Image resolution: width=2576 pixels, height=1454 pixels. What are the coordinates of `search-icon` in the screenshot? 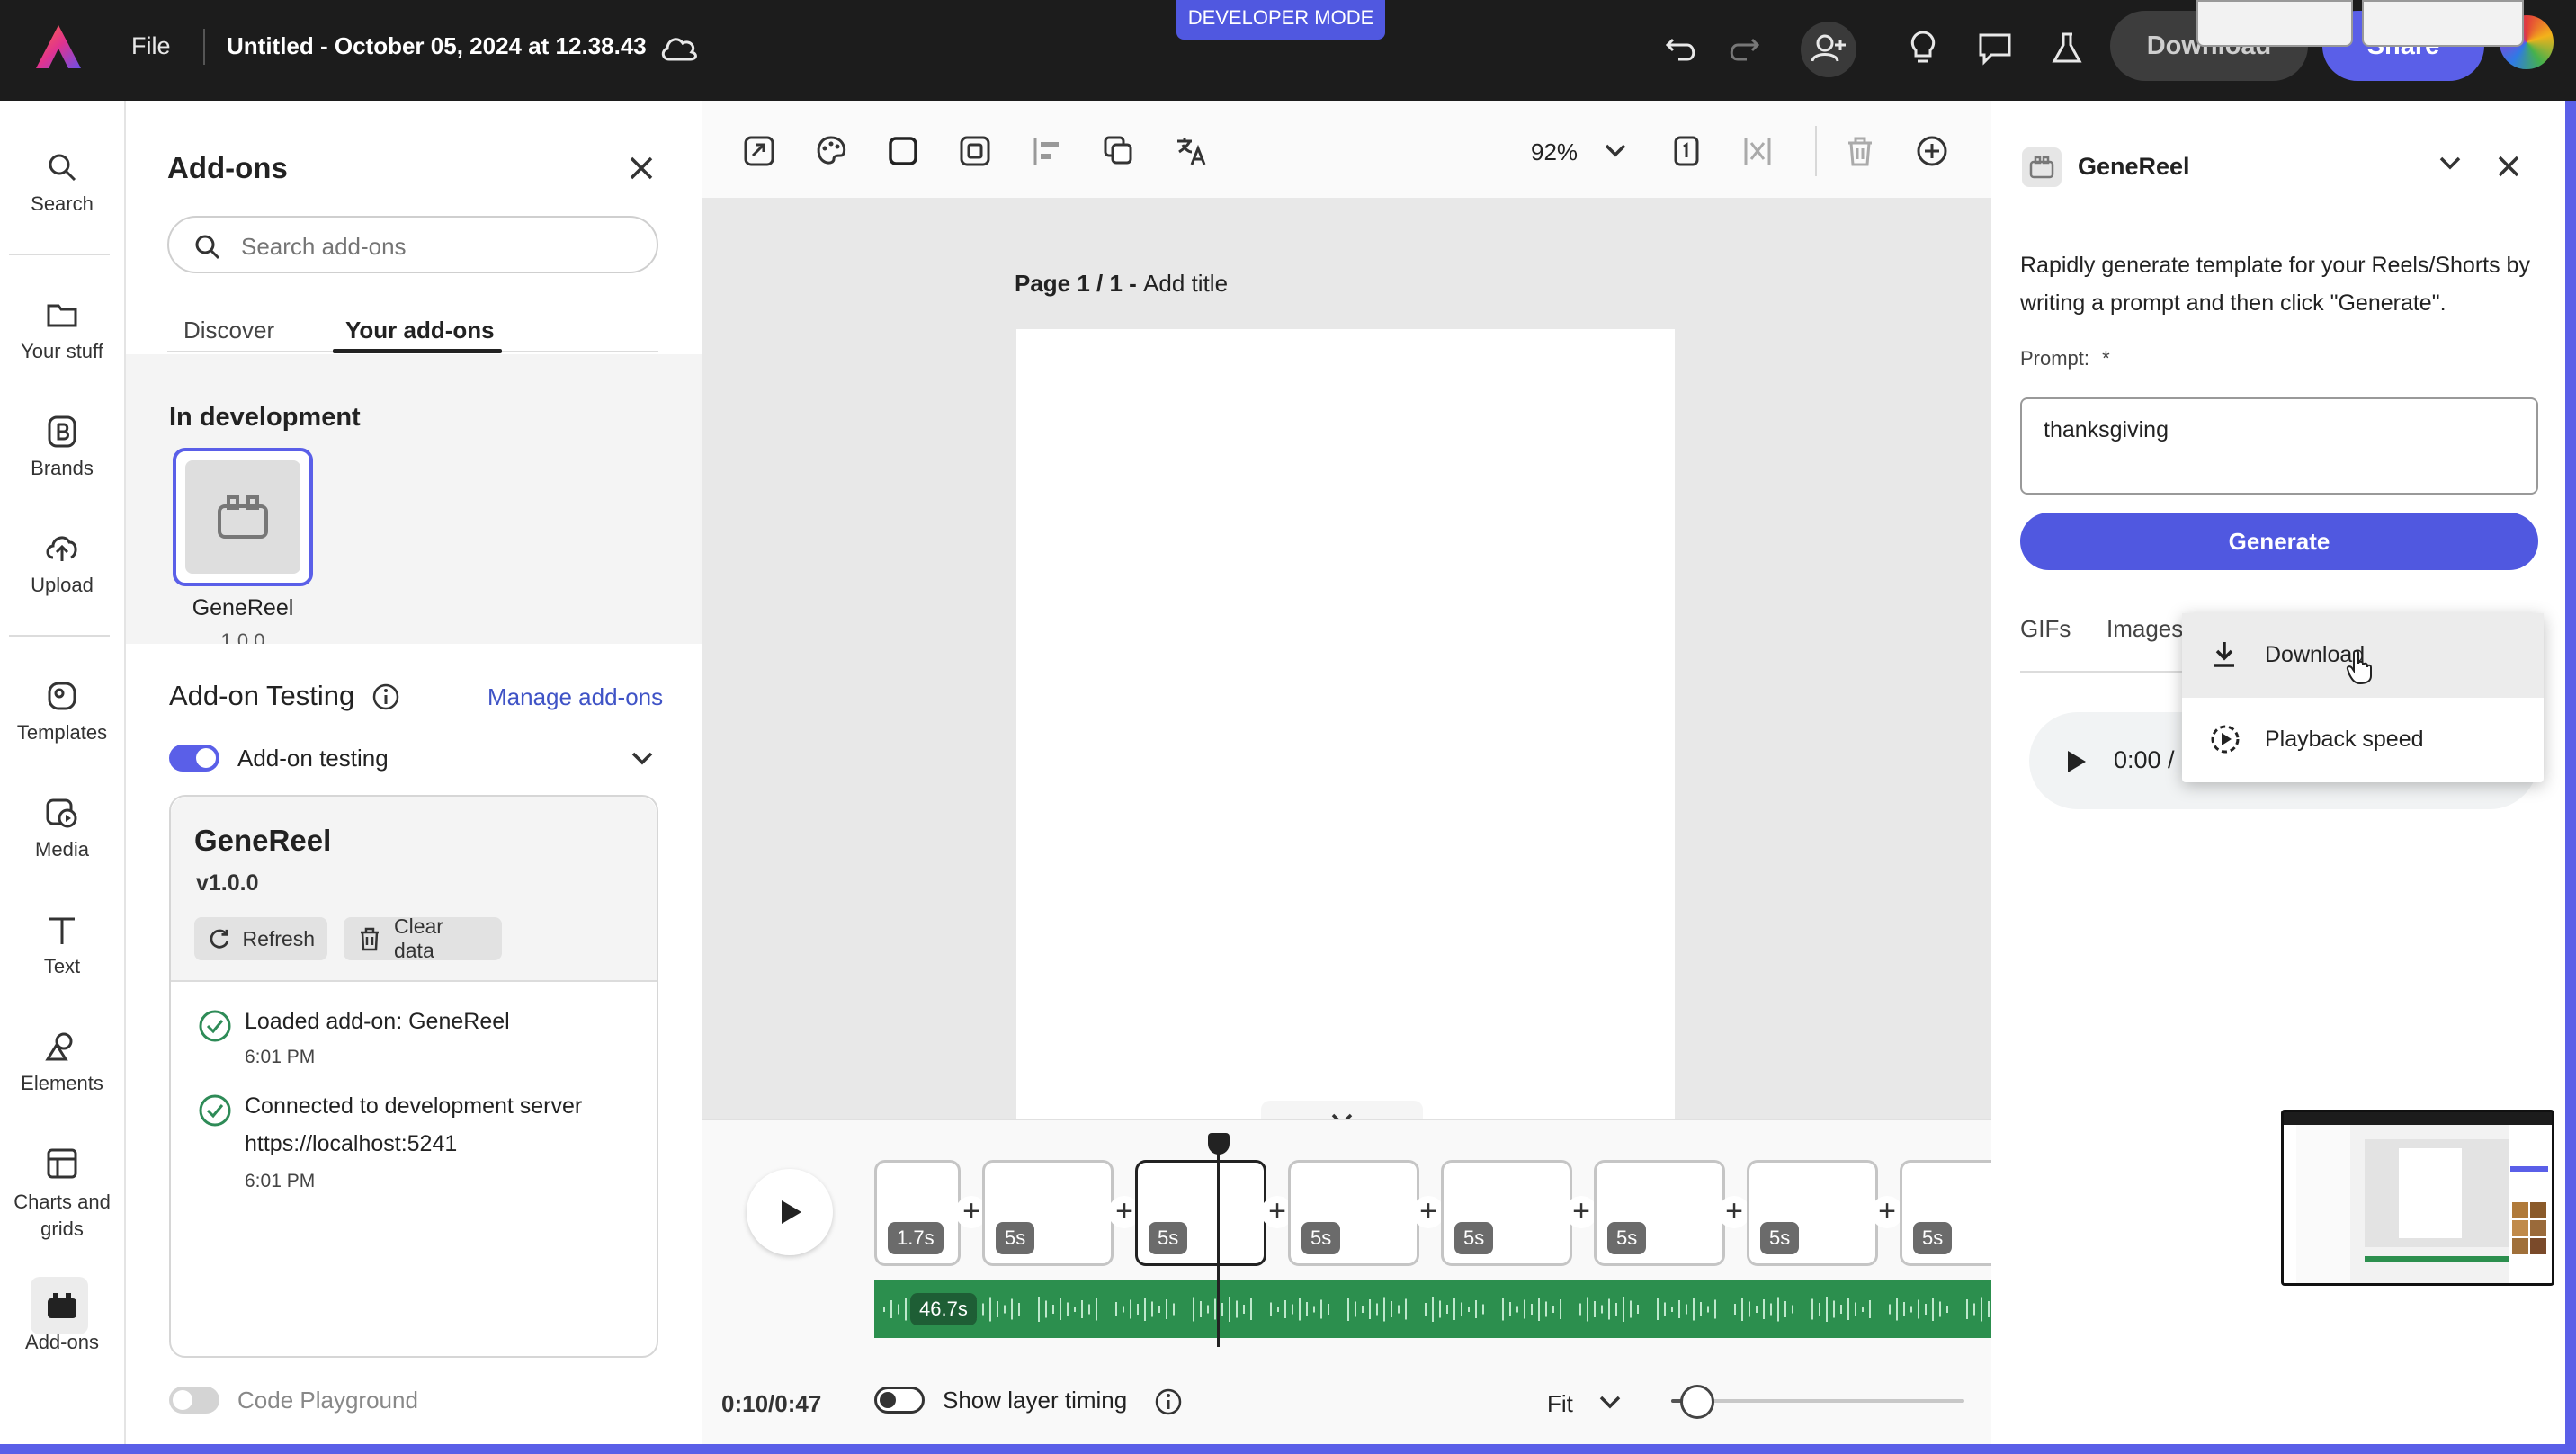 It's located at (62, 168).